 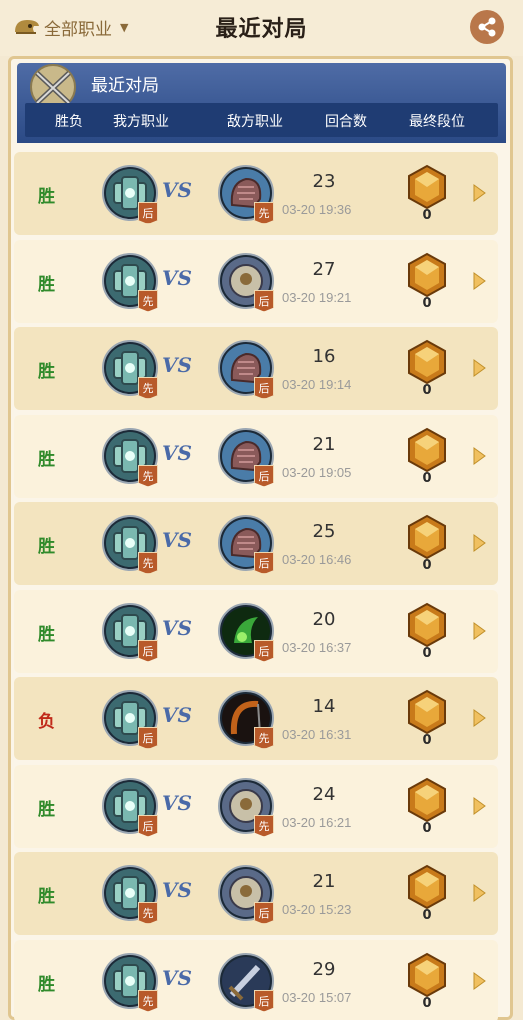 I want to click on rounds-count: 23, so click(x=324, y=181).